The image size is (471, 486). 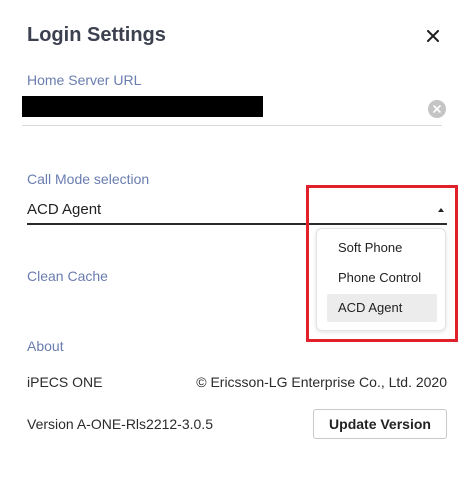 What do you see at coordinates (382, 308) in the screenshot?
I see `option-acd-agent: ACD Agent` at bounding box center [382, 308].